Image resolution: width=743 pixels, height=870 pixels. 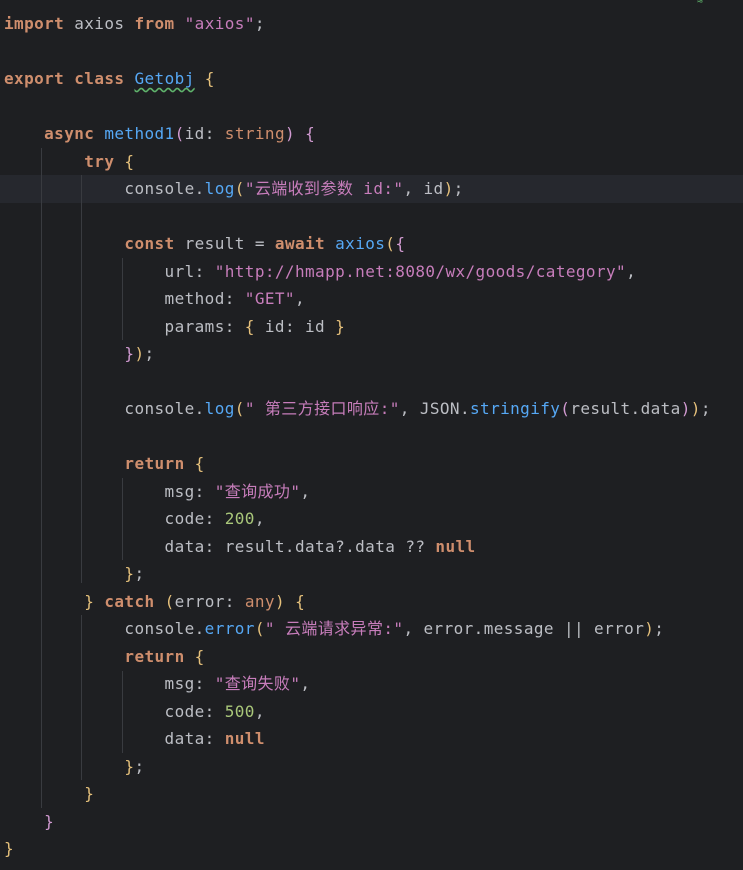 I want to click on code-token: await, so click(x=300, y=243).